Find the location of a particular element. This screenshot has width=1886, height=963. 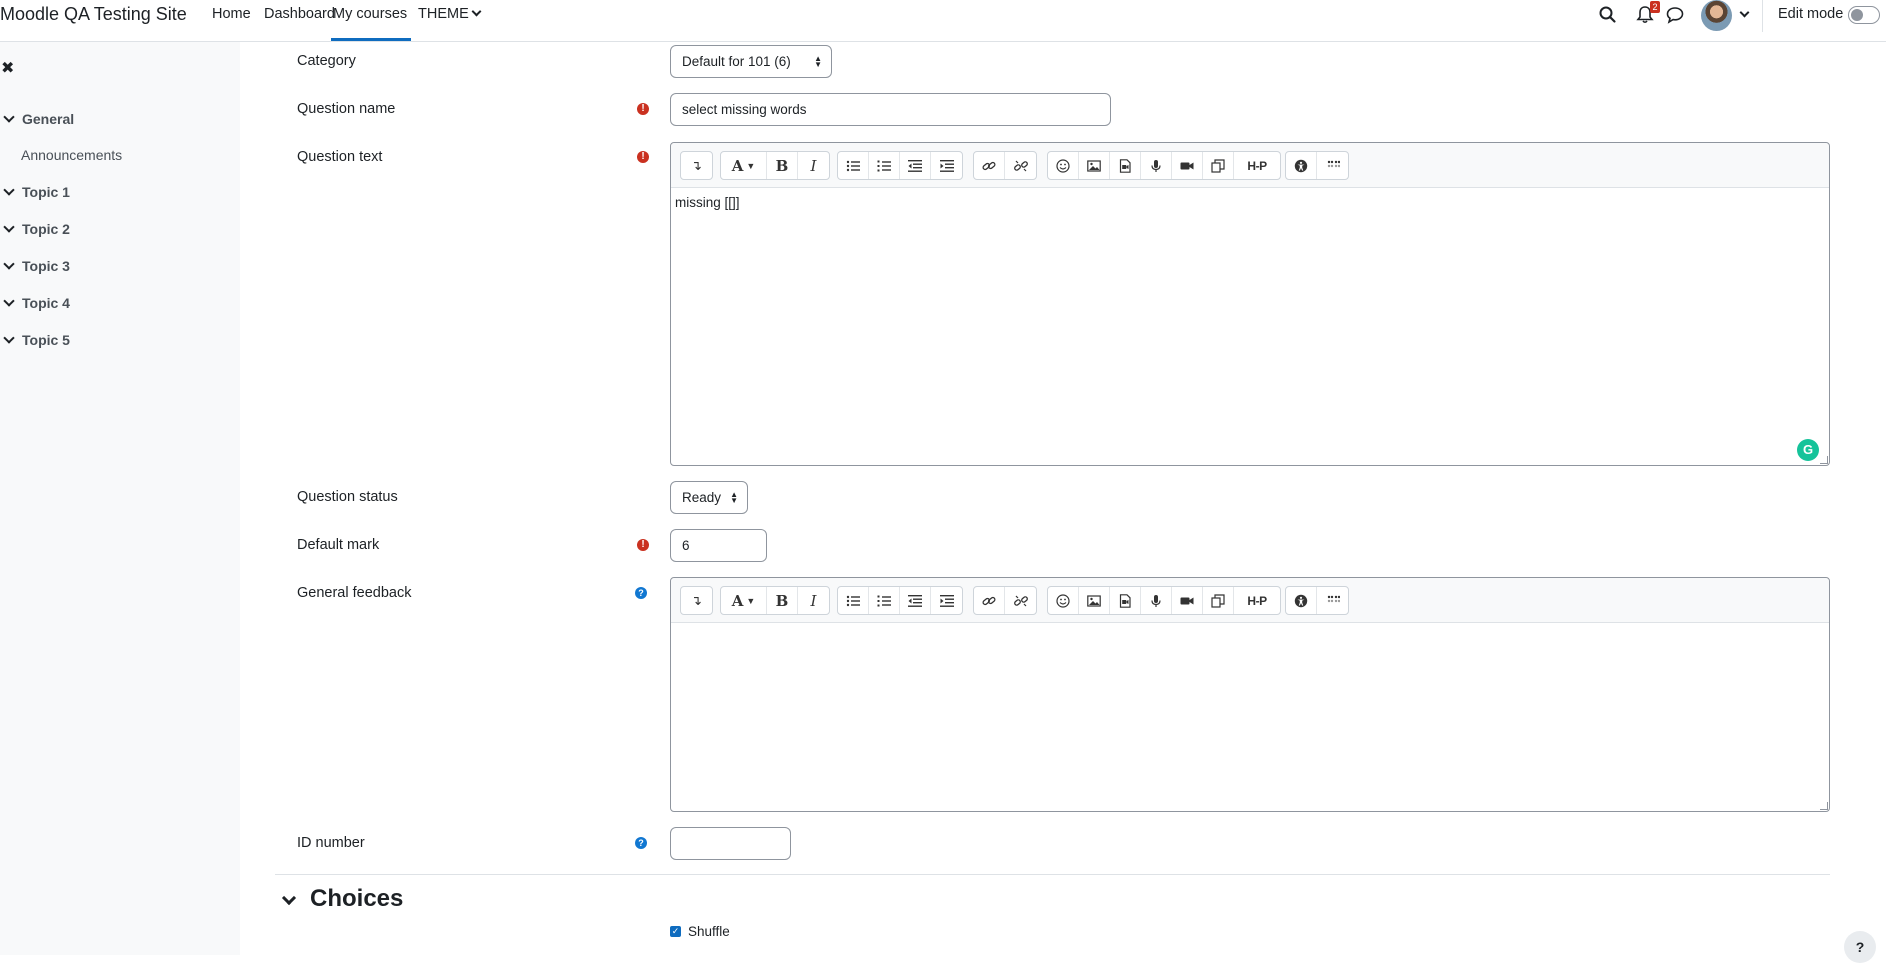

grammarly-icon: G is located at coordinates (1808, 450).